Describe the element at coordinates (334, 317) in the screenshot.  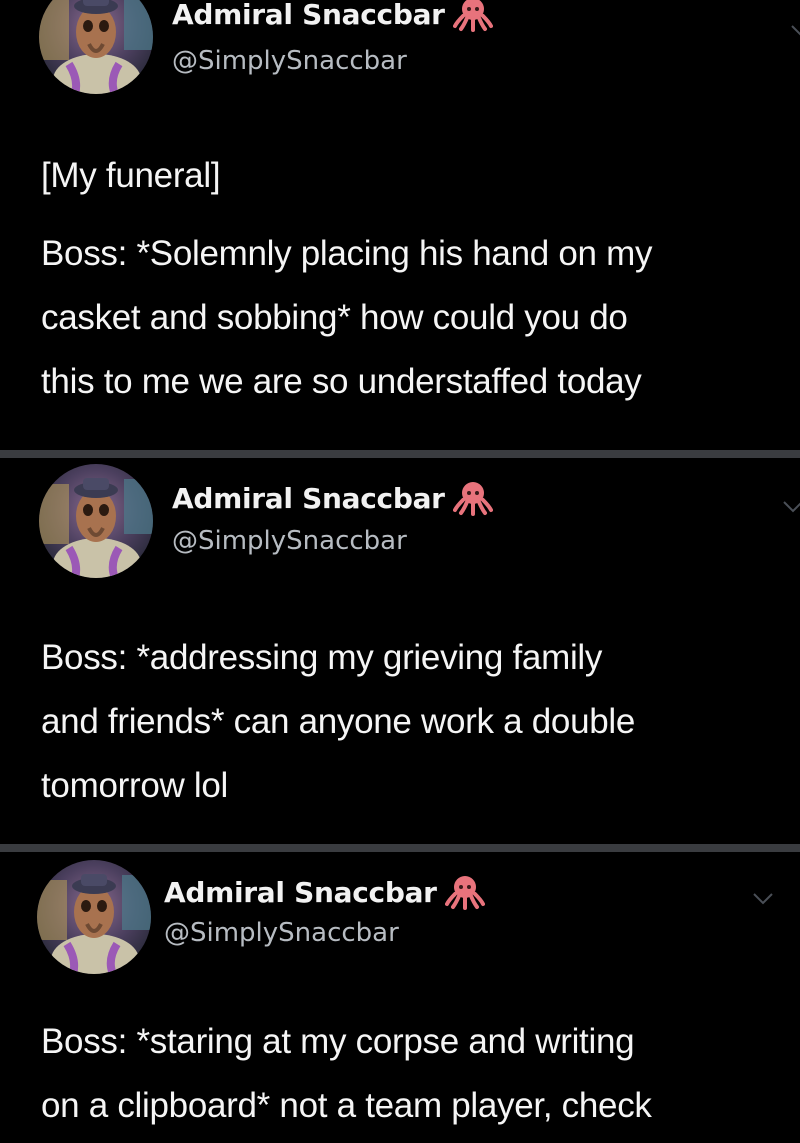
I see `tweet-line: casket and sobbing* how could you do` at that location.